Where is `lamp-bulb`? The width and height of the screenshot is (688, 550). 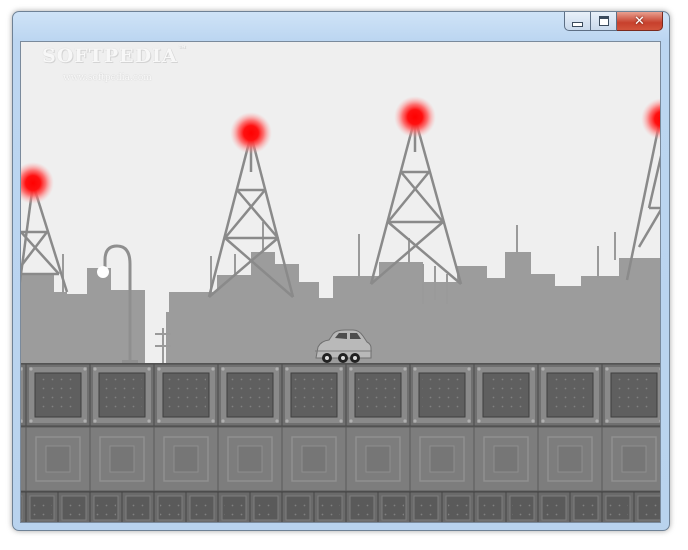
lamp-bulb is located at coordinates (103, 272).